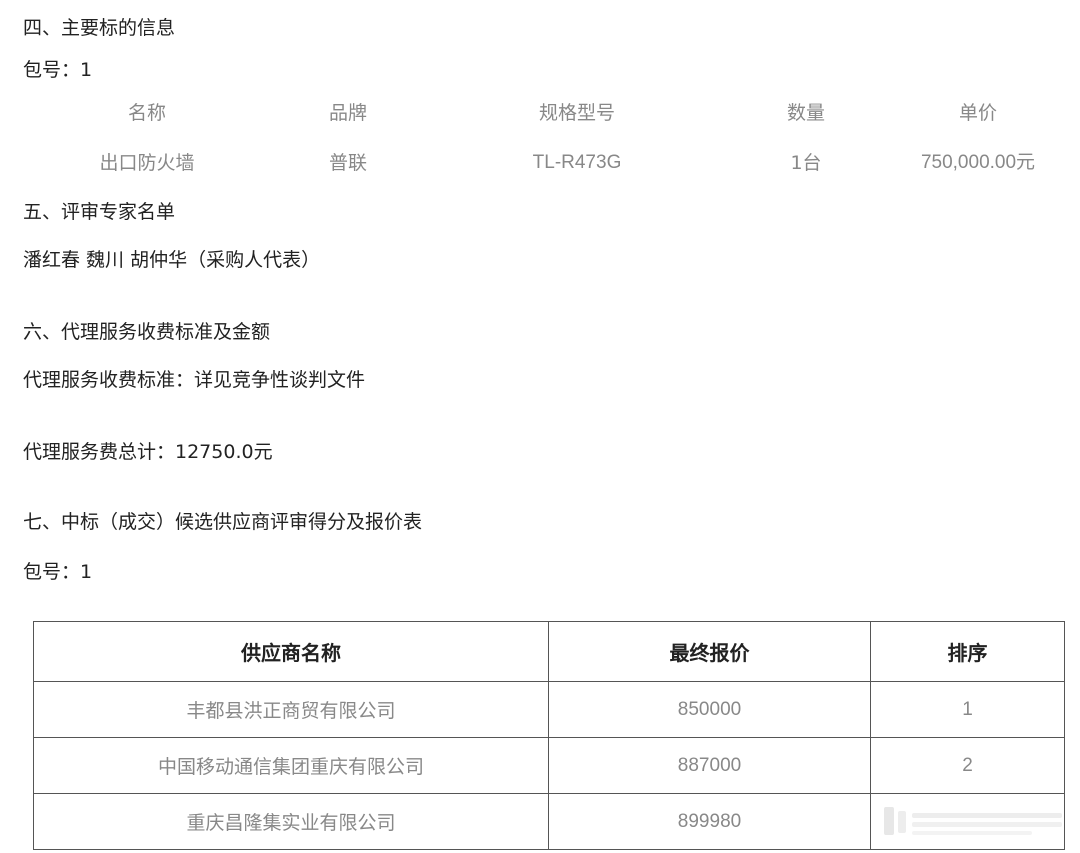  I want to click on section4-heading: 四、主要标的信息, so click(99, 28).